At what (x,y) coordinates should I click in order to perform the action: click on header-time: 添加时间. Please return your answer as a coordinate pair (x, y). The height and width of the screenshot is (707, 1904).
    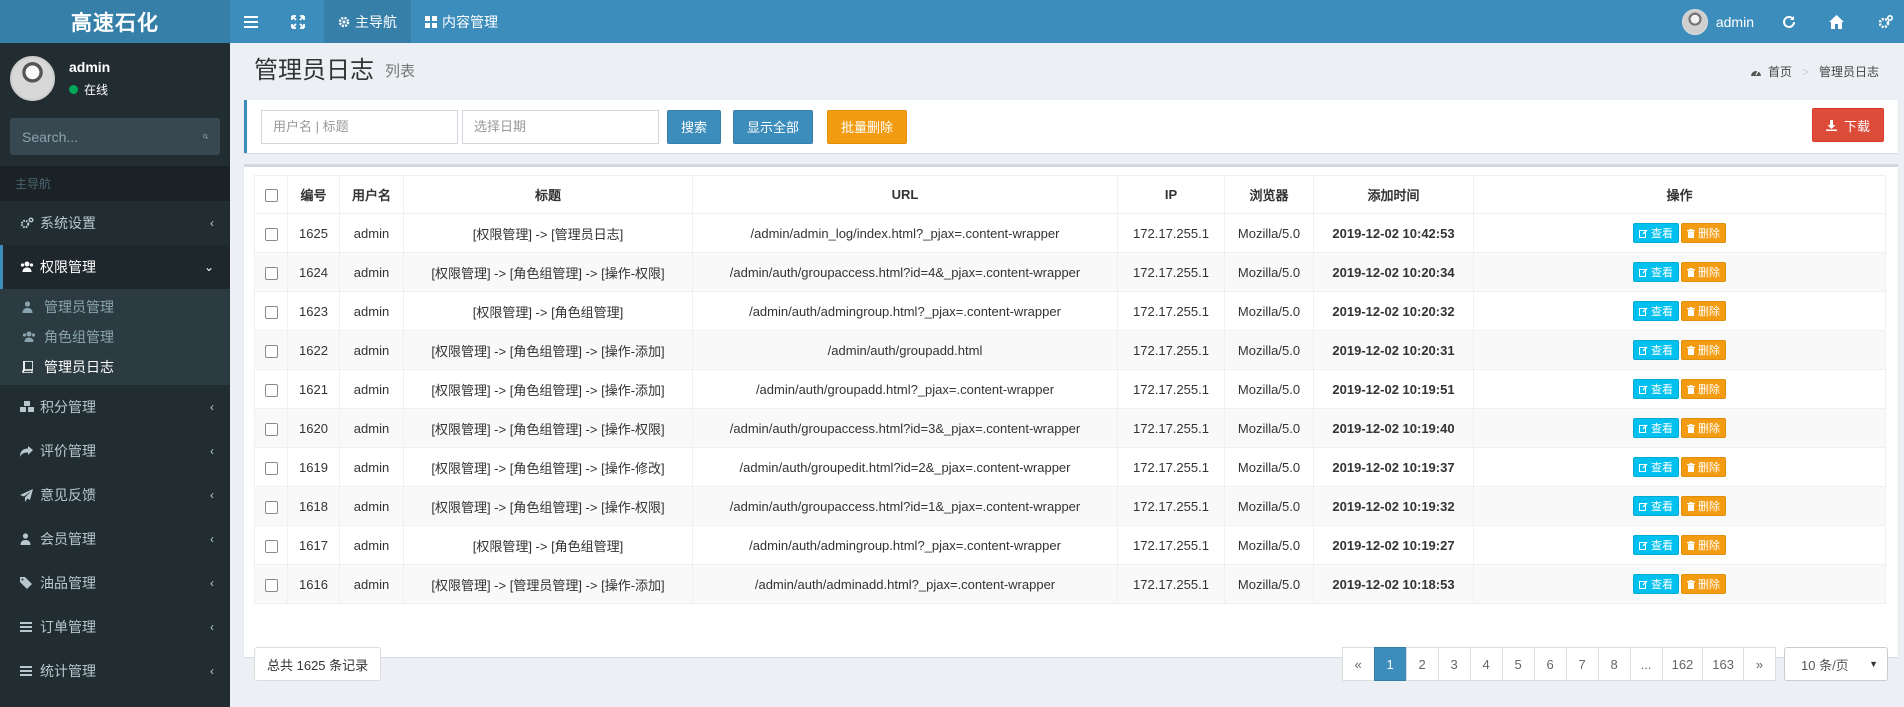
    Looking at the image, I should click on (1393, 194).